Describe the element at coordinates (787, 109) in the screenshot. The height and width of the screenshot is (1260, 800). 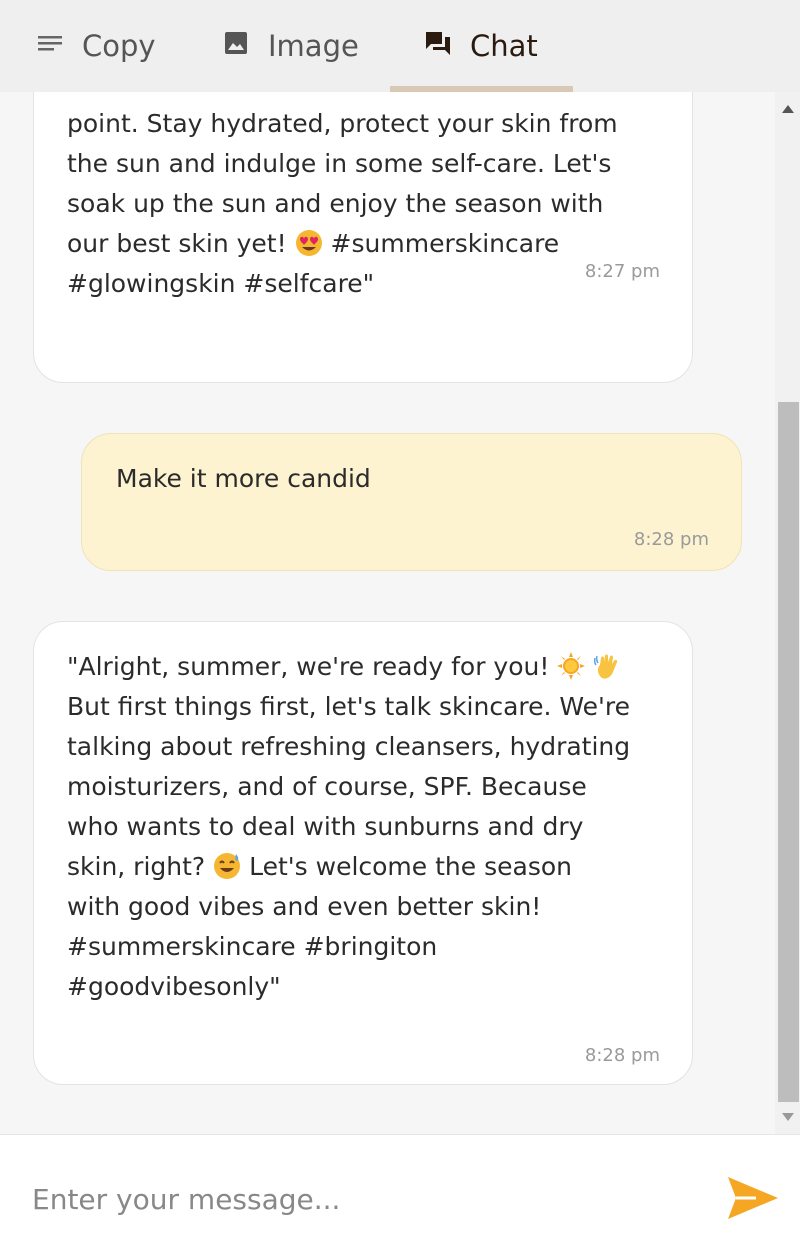
I see `scroll-up-arrow-icon` at that location.